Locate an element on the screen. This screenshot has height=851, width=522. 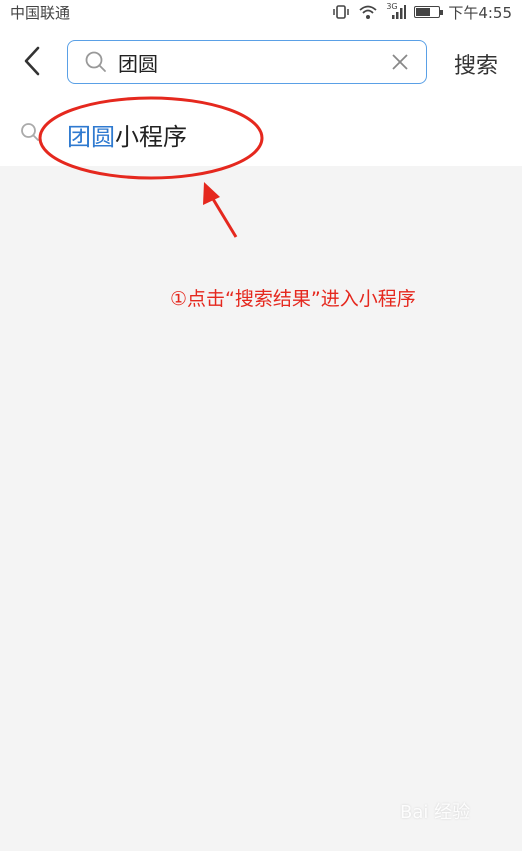
network-type-label: 3G is located at coordinates (392, 6).